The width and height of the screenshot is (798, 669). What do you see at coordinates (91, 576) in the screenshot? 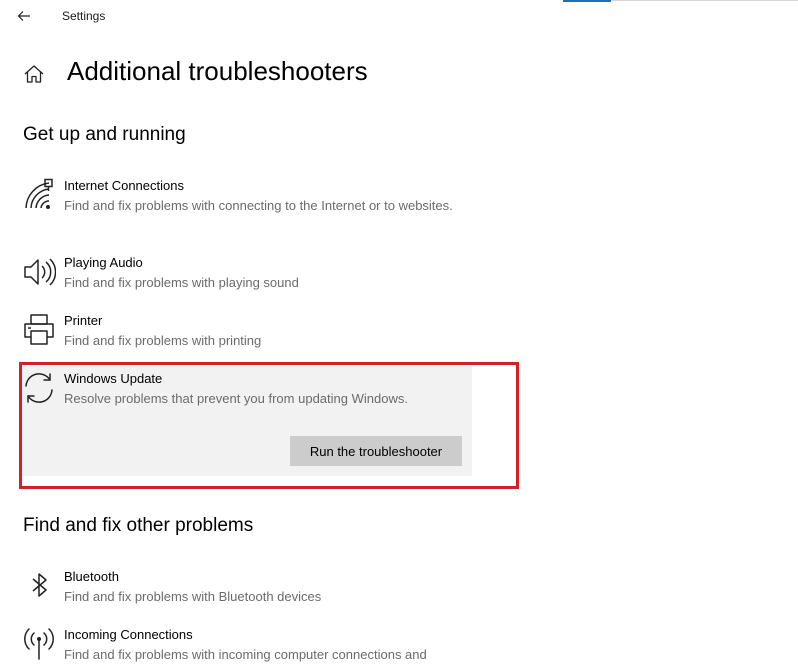
I see `item-title: Bluetooth` at bounding box center [91, 576].